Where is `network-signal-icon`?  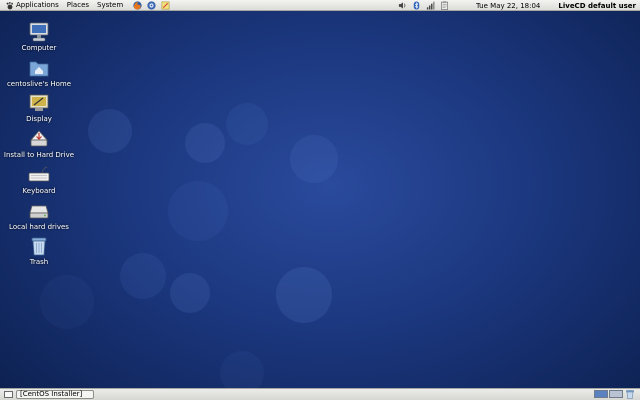
network-signal-icon is located at coordinates (430, 5).